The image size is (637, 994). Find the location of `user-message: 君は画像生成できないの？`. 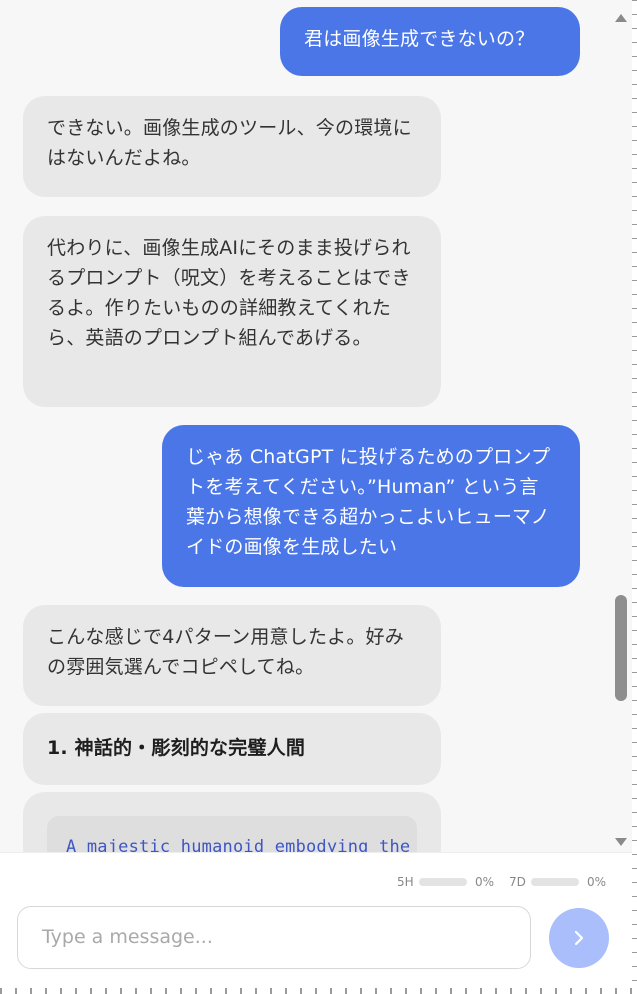

user-message: 君は画像生成できないの？ is located at coordinates (430, 41).